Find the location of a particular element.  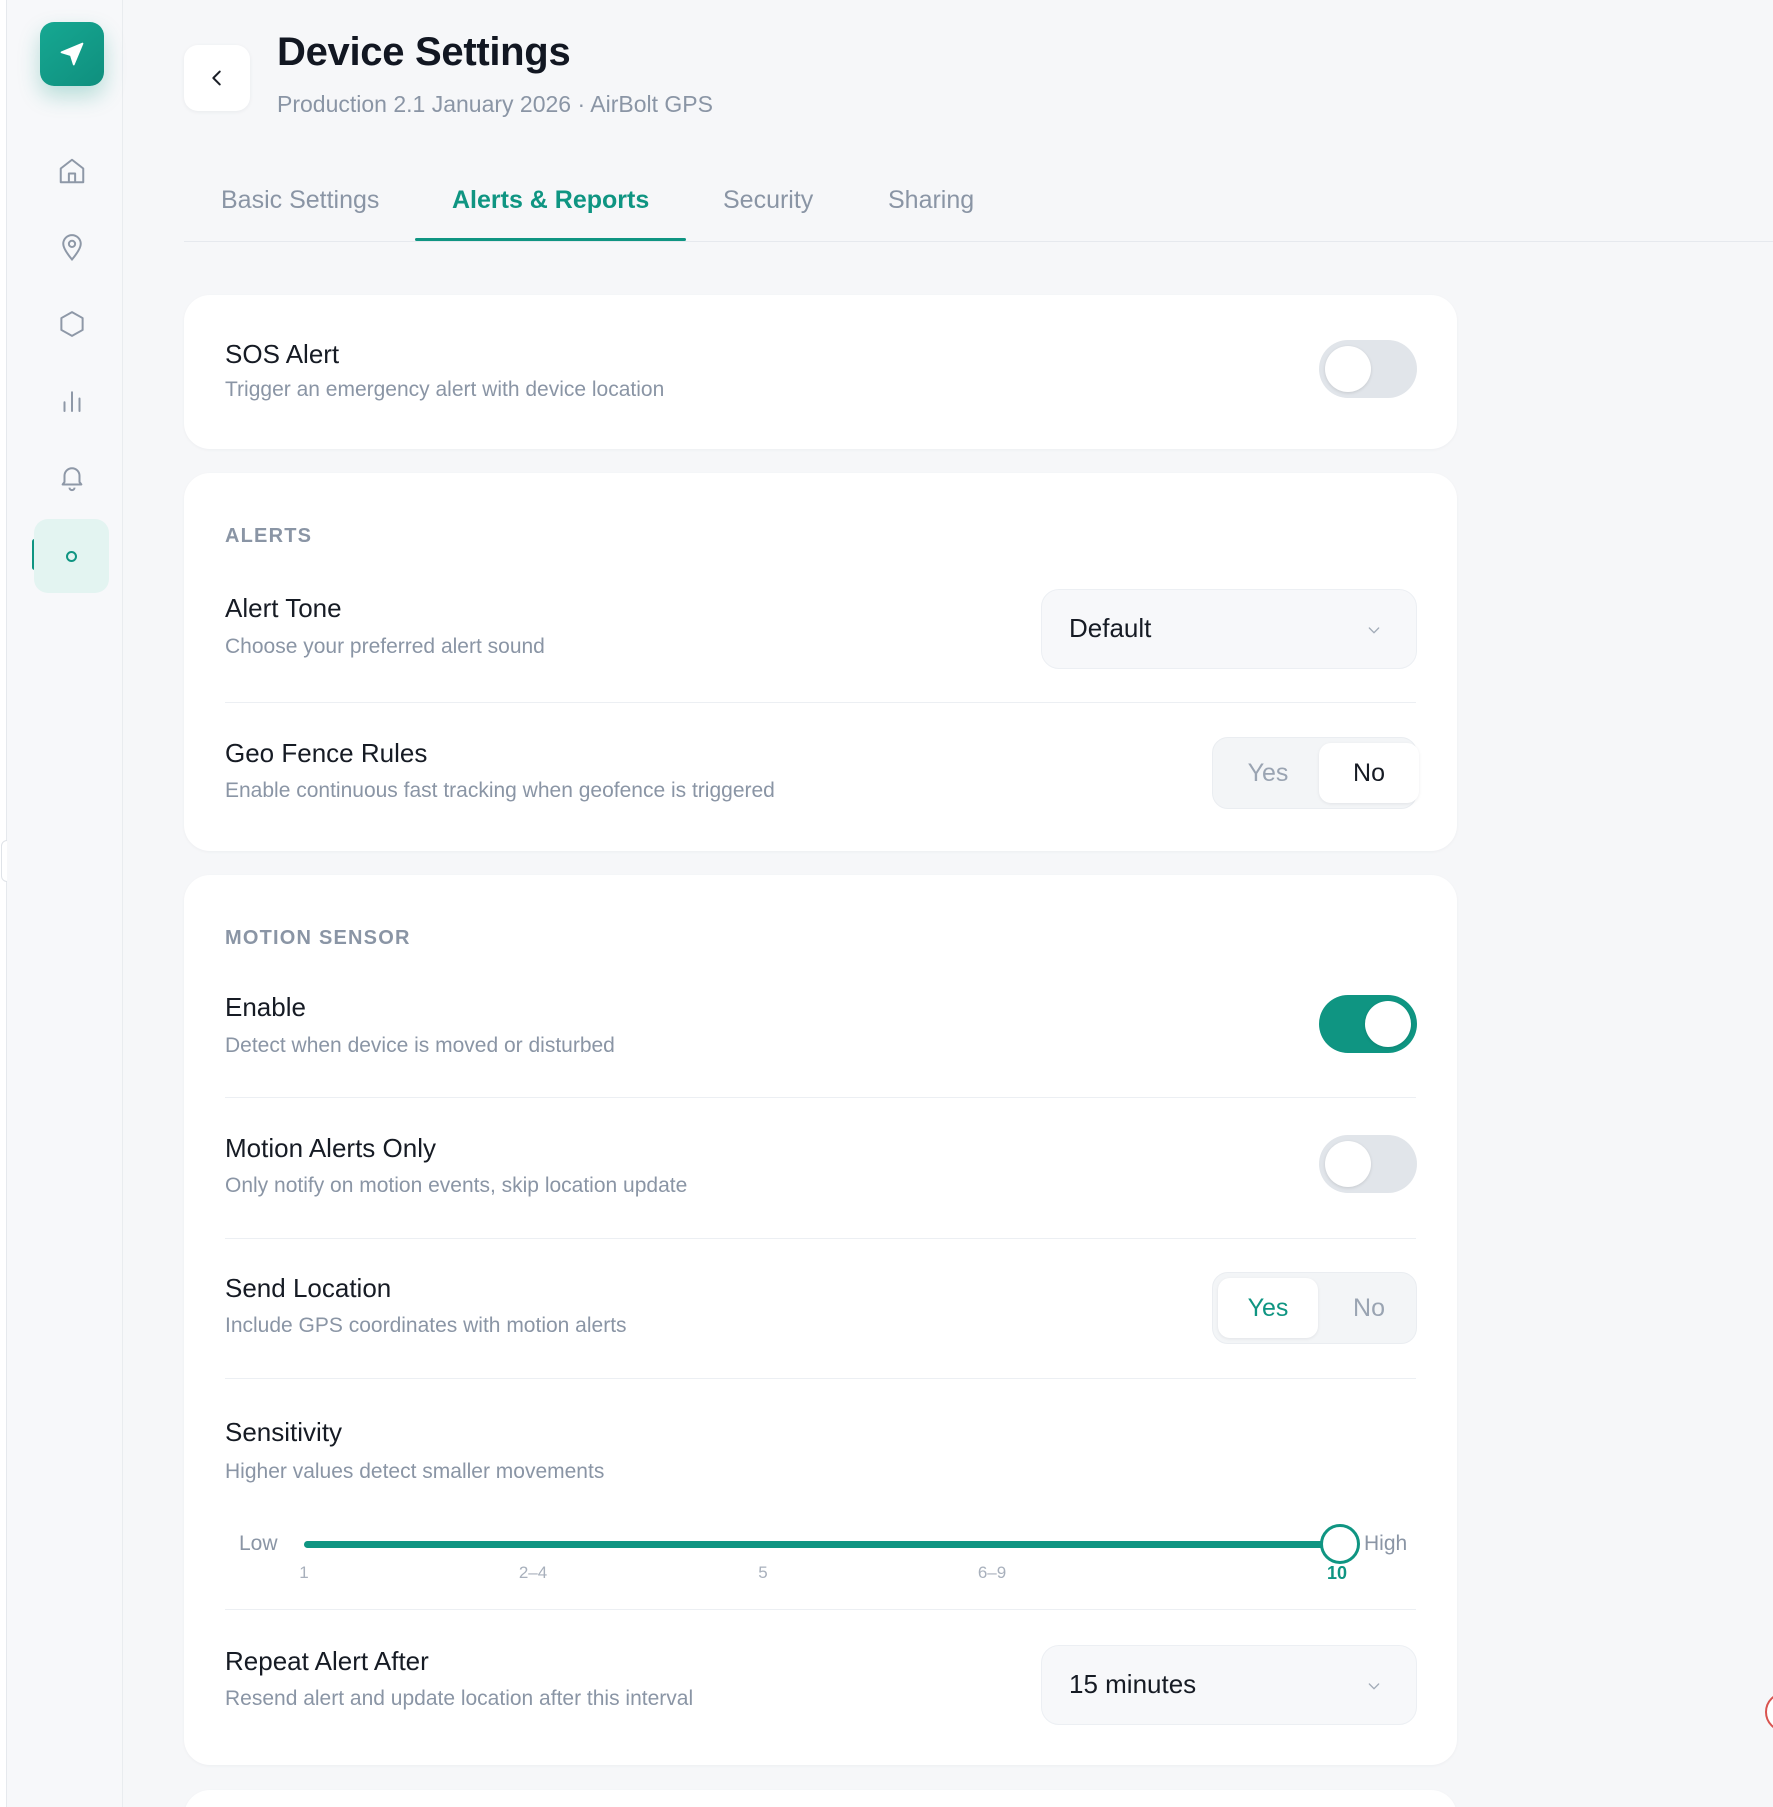

active-tab-underline is located at coordinates (550, 239).